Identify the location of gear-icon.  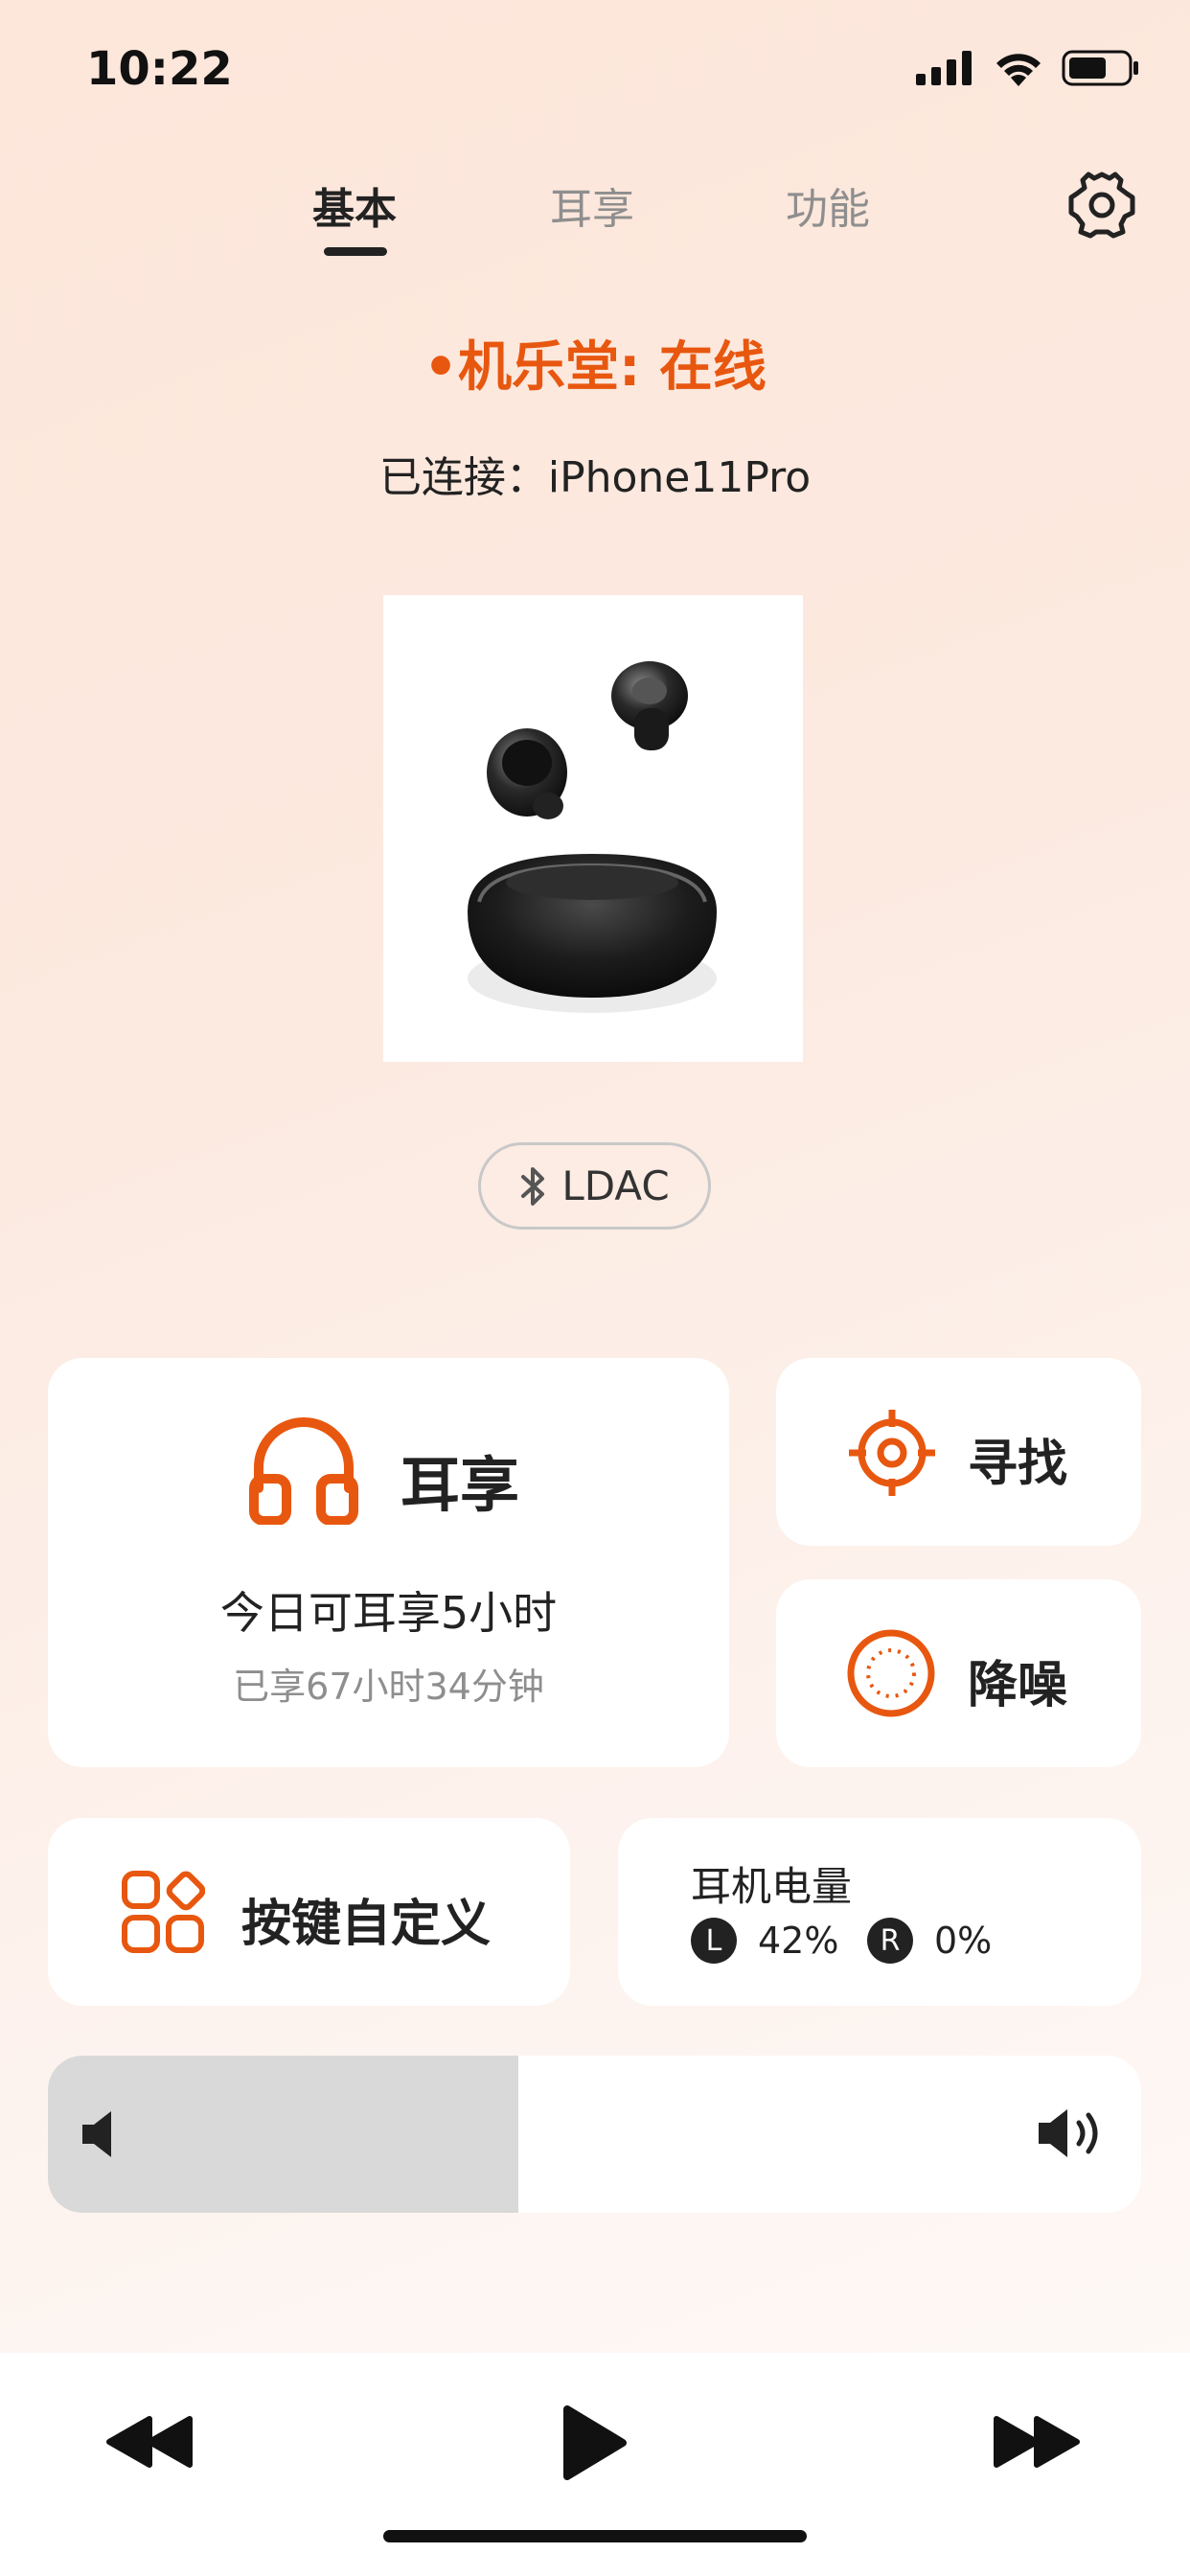
(1101, 205).